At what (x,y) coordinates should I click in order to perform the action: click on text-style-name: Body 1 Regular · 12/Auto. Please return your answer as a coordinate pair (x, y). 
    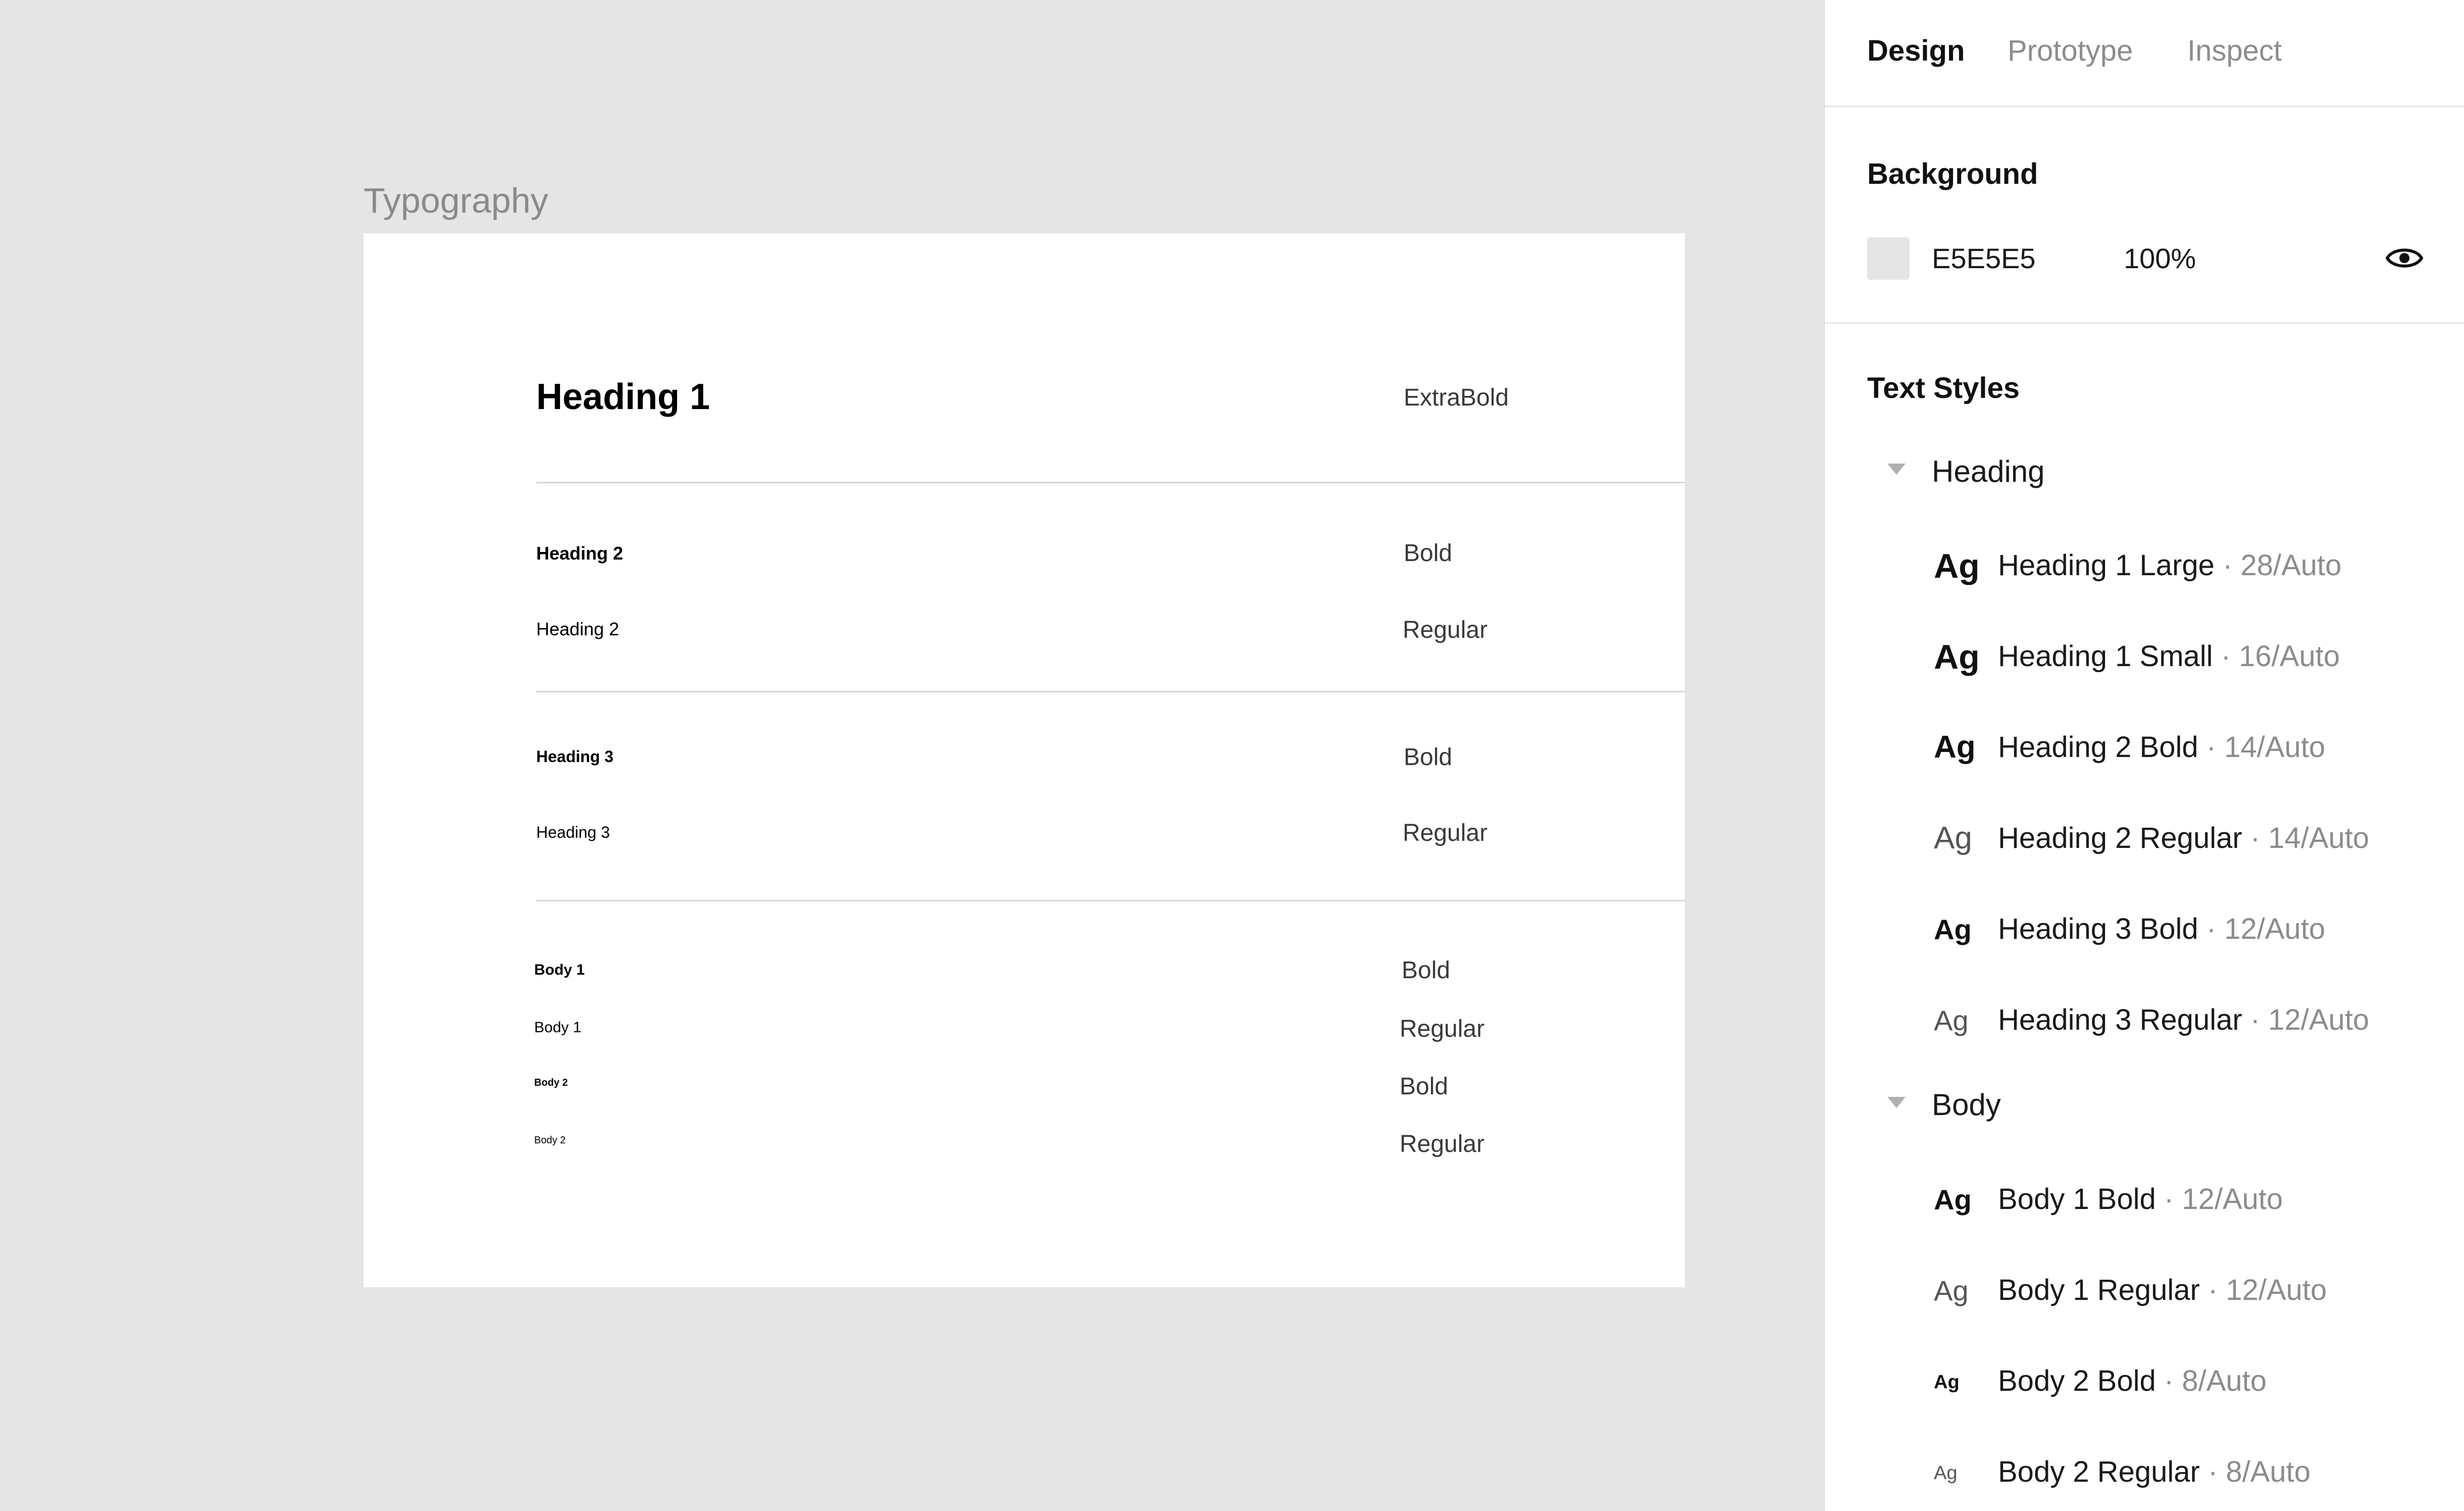
    Looking at the image, I should click on (2162, 1290).